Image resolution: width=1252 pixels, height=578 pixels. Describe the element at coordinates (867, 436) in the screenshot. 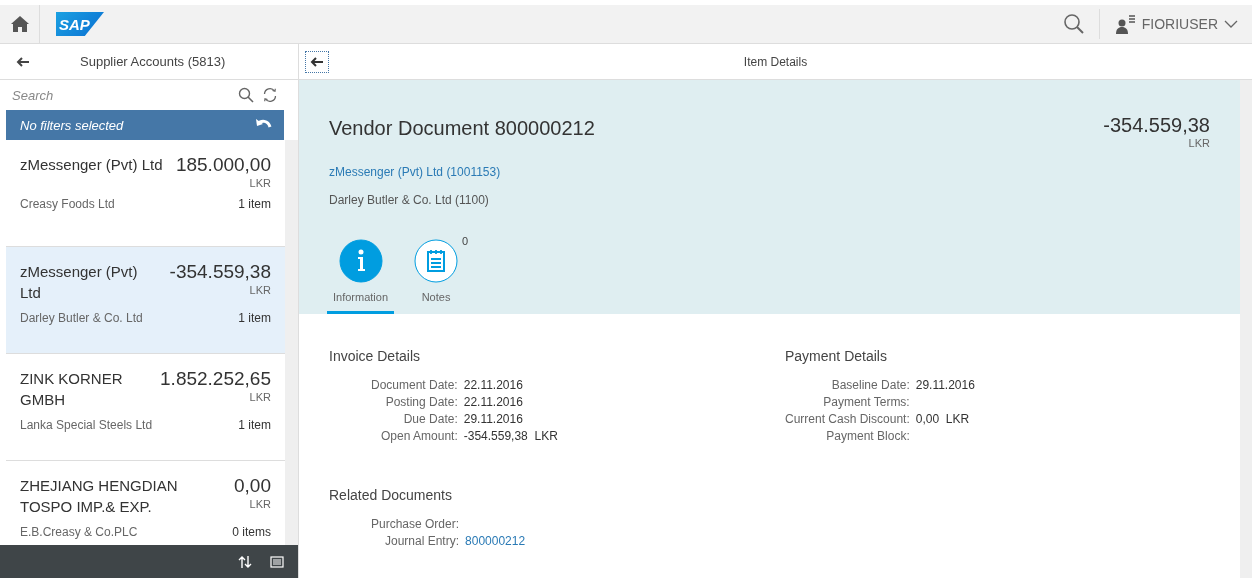

I see `field-label: Payment Block:` at that location.